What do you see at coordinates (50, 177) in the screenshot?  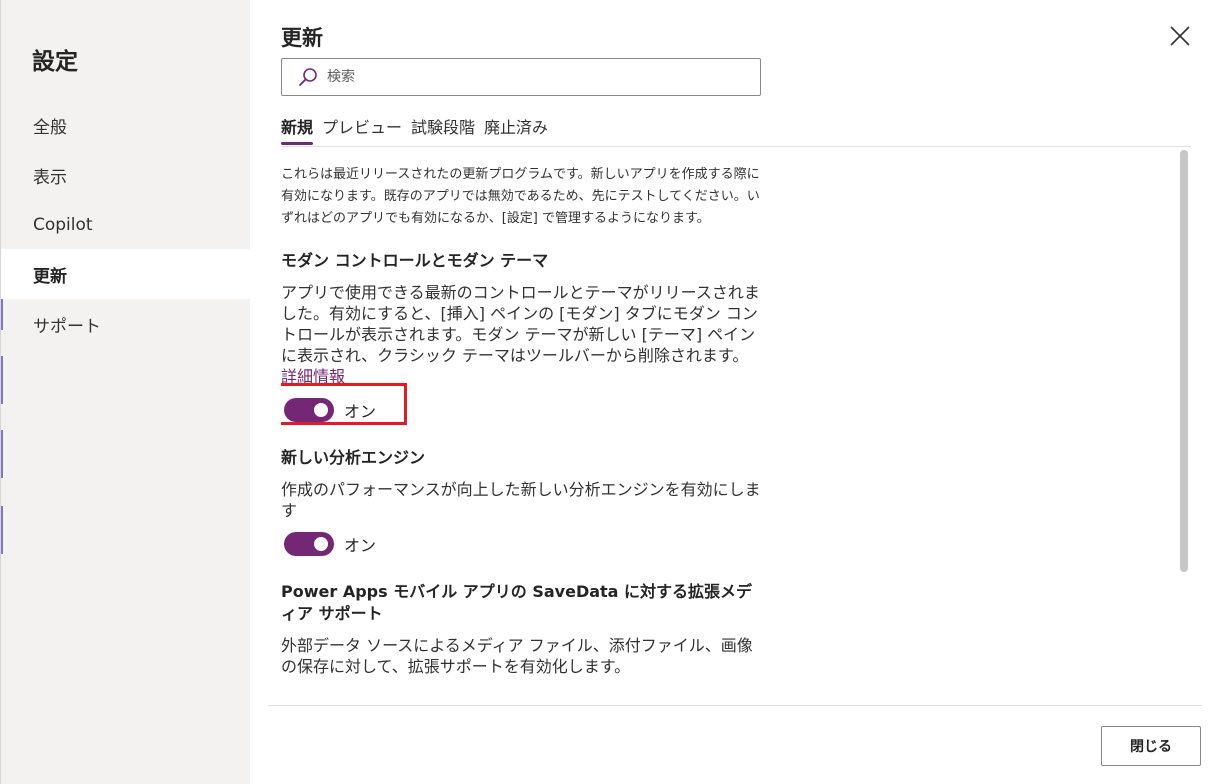 I see `sidebar-item-label: 表示` at bounding box center [50, 177].